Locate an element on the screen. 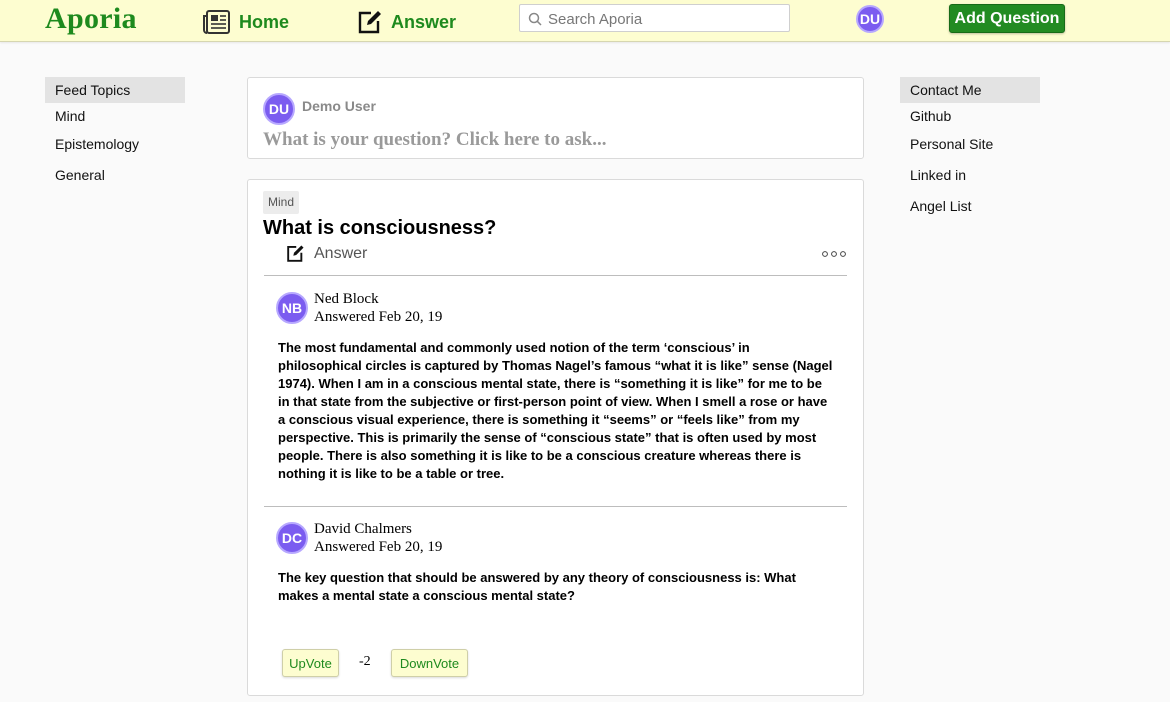 The image size is (1170, 702). newspaper-icon is located at coordinates (216, 22).